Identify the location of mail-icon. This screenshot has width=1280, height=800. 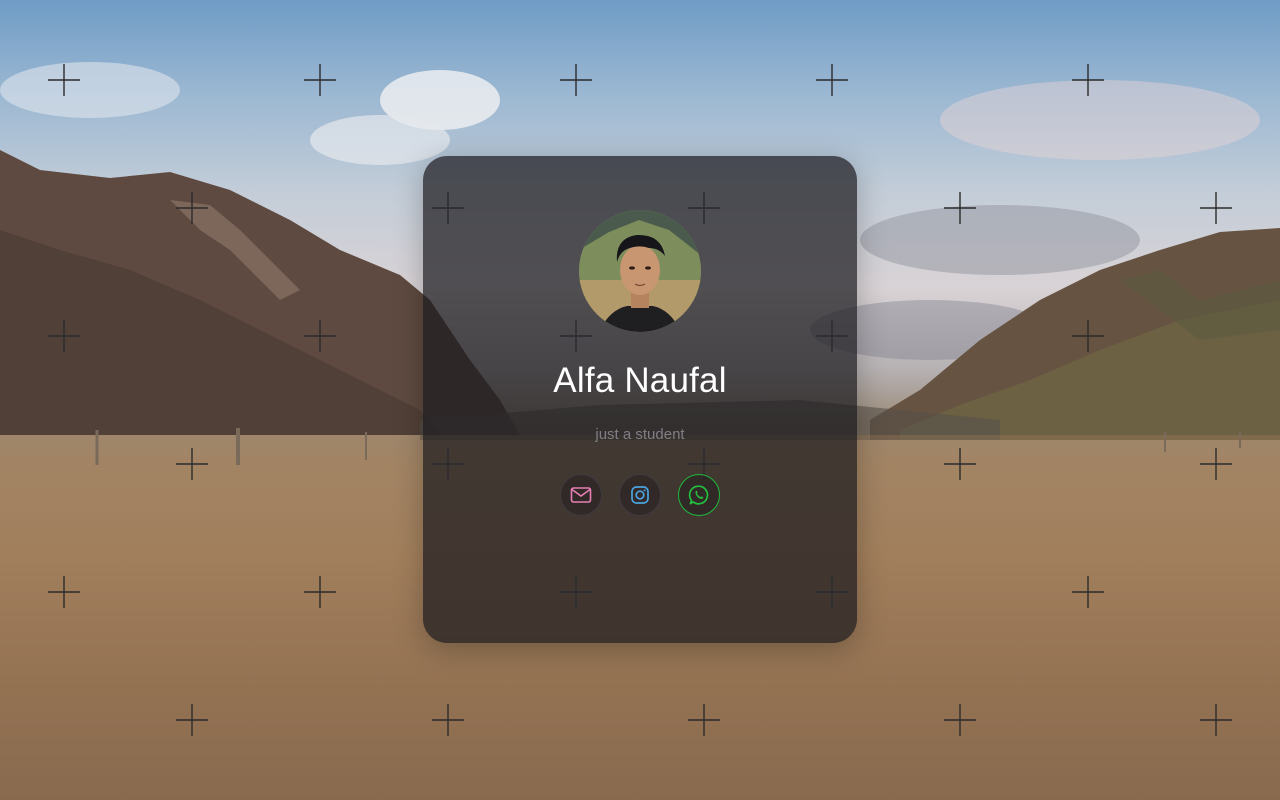
(581, 495).